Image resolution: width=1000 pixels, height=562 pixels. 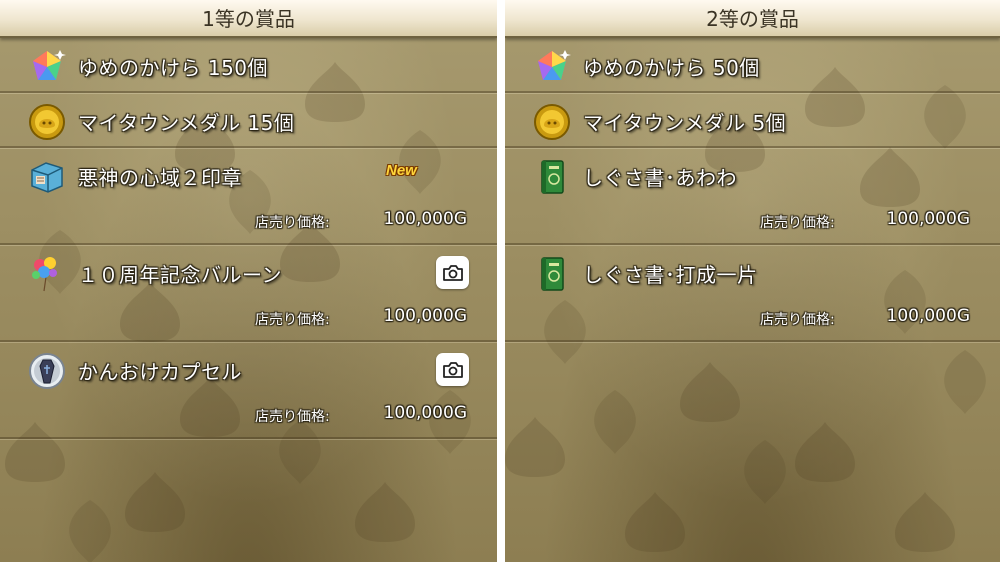 I want to click on seal-box-icon, so click(x=47, y=177).